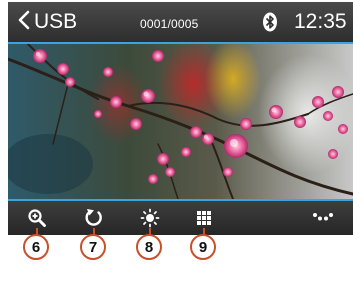 The height and width of the screenshot is (283, 353). I want to click on more-options-icon, so click(323, 217).